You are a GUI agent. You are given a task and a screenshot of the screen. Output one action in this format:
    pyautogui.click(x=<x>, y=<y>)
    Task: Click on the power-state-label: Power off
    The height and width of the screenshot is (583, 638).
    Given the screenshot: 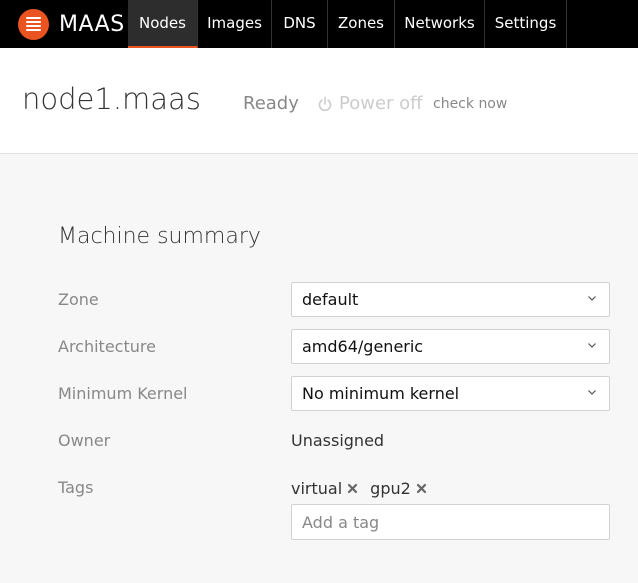 What is the action you would take?
    pyautogui.click(x=381, y=103)
    